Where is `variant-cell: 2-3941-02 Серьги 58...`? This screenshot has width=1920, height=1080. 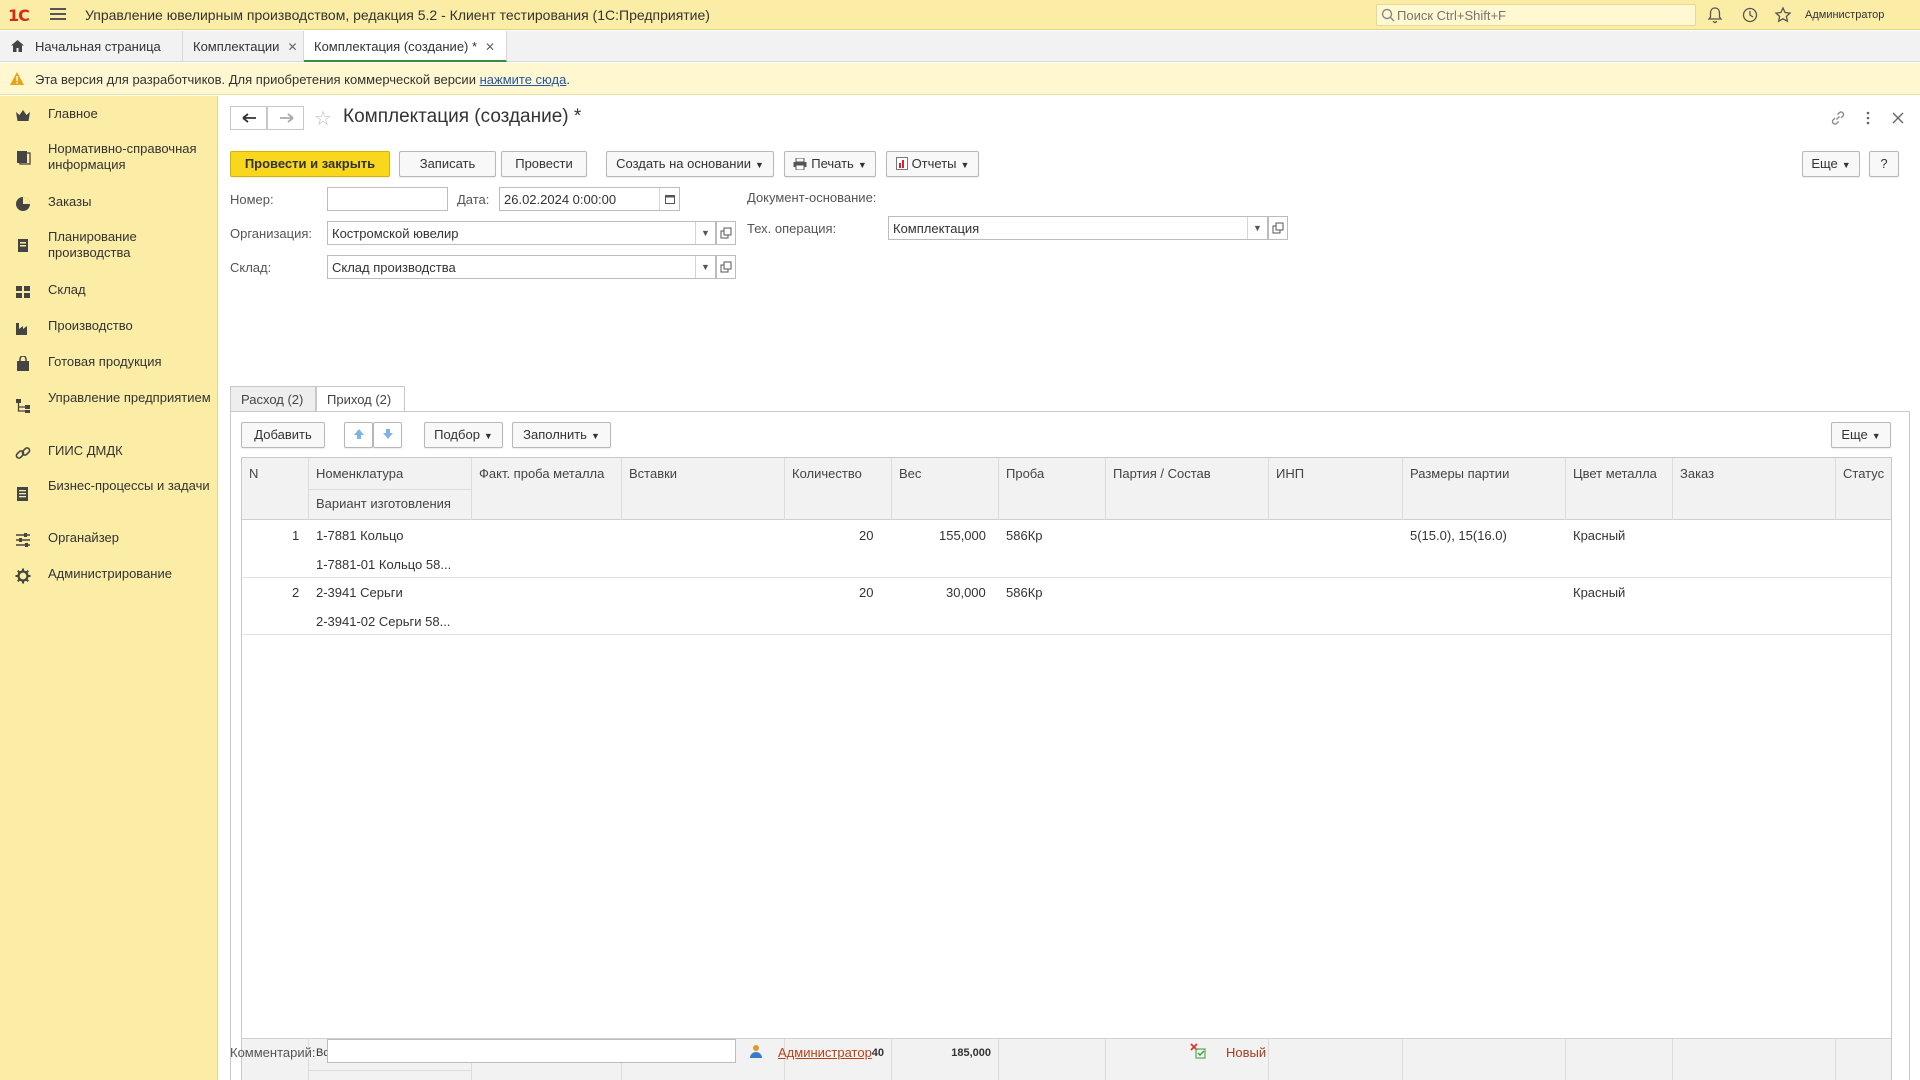
variant-cell: 2-3941-02 Серьги 58... is located at coordinates (383, 621).